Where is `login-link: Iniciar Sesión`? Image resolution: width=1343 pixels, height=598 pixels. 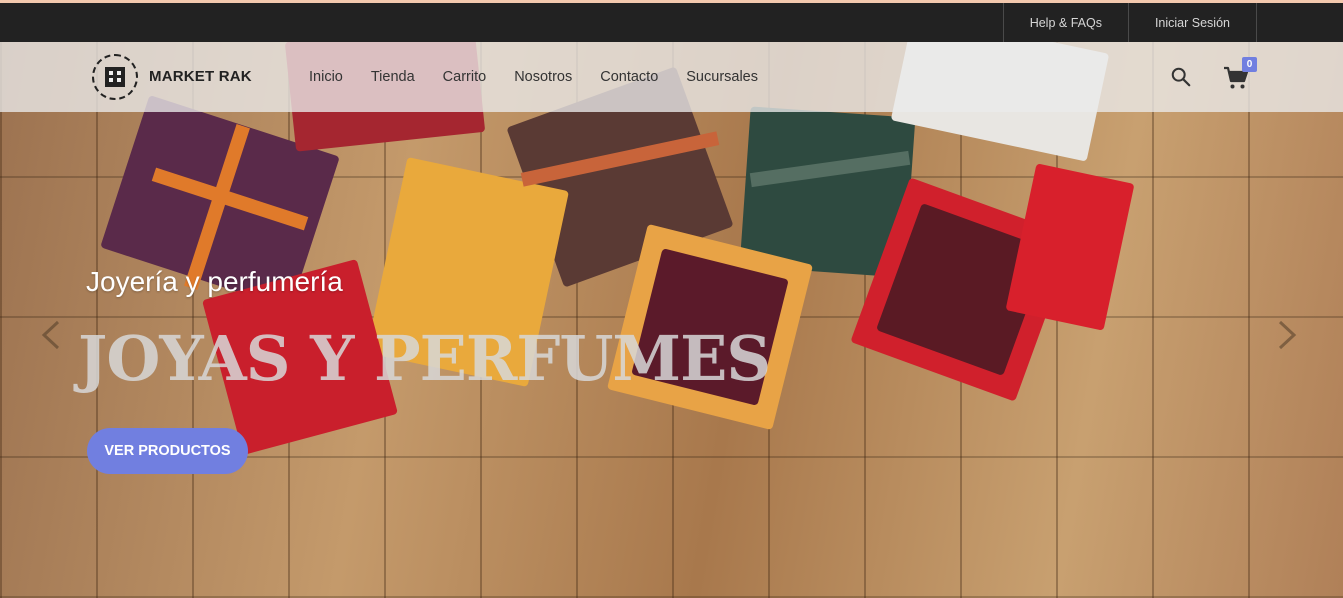
login-link: Iniciar Sesión is located at coordinates (1192, 22).